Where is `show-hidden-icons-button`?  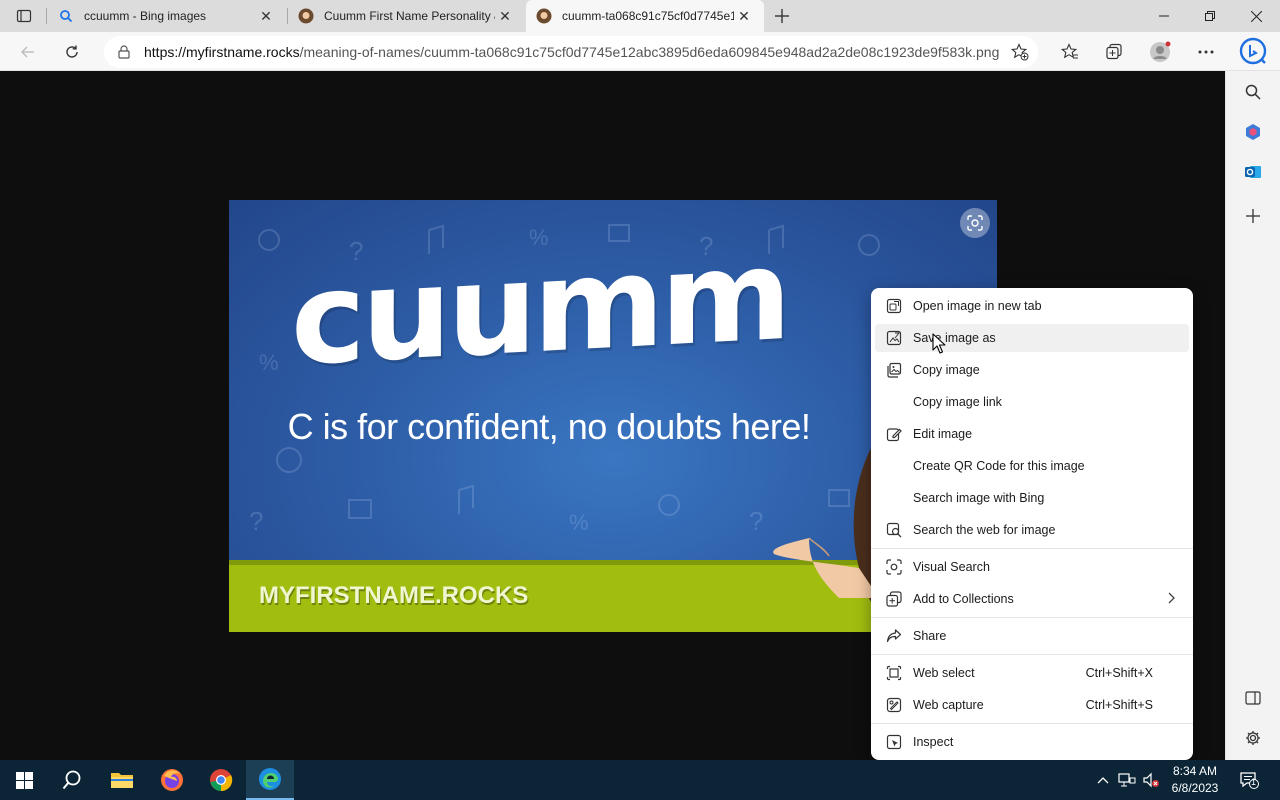 show-hidden-icons-button is located at coordinates (1103, 780).